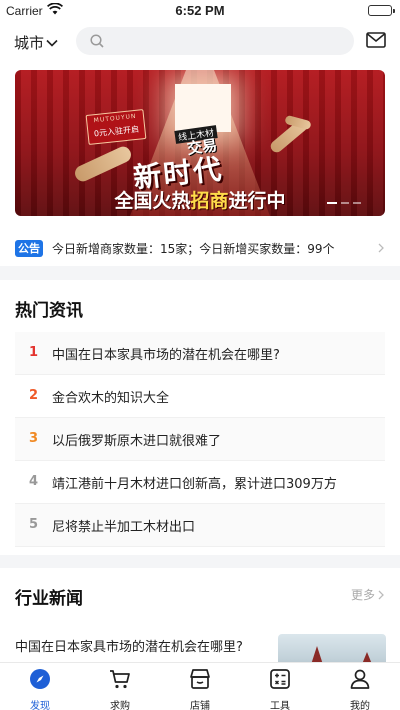  I want to click on rank-number: 1, so click(34, 352).